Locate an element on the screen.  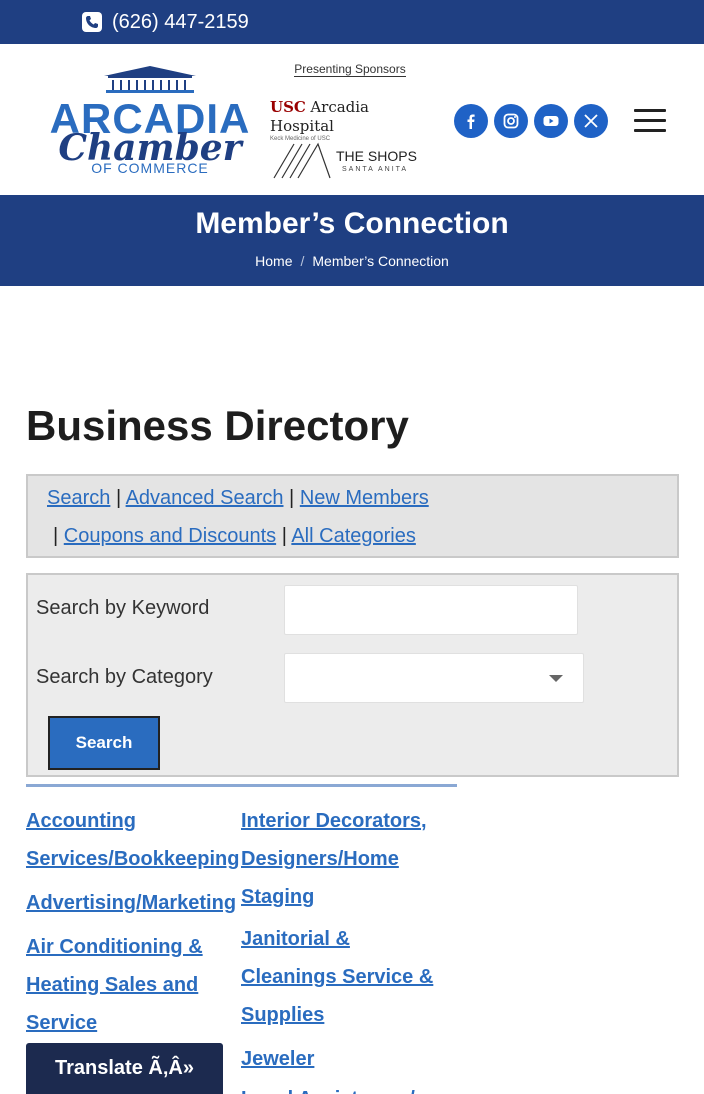
category-link-advertising: Advertising/Marketing is located at coordinates (136, 903).